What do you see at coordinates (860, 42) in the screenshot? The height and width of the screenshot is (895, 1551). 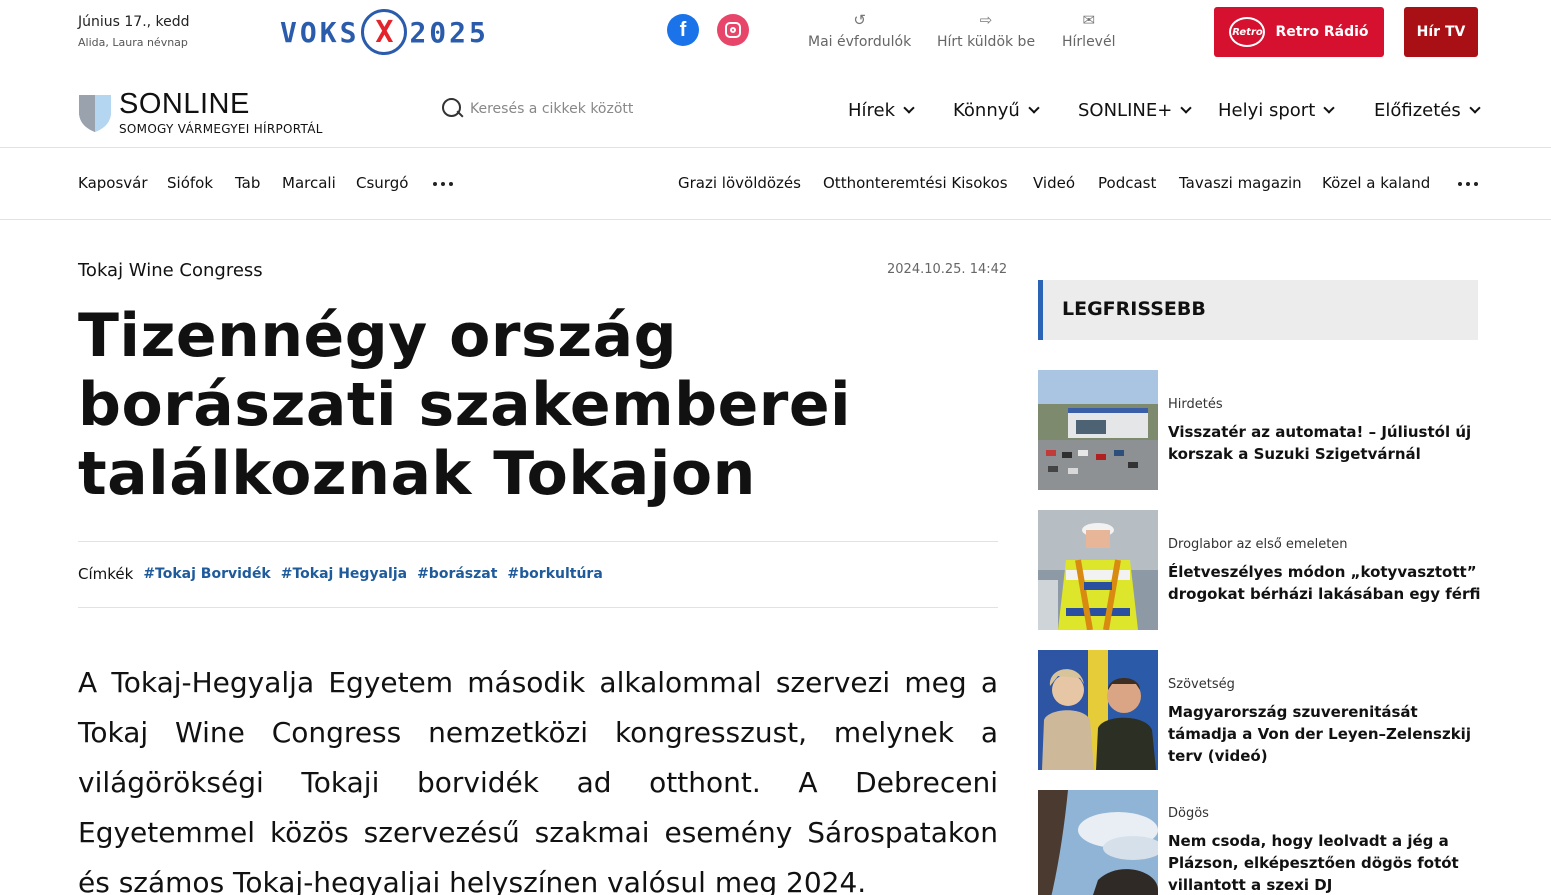 I see `anniversaries-label: Mai évfordulók` at bounding box center [860, 42].